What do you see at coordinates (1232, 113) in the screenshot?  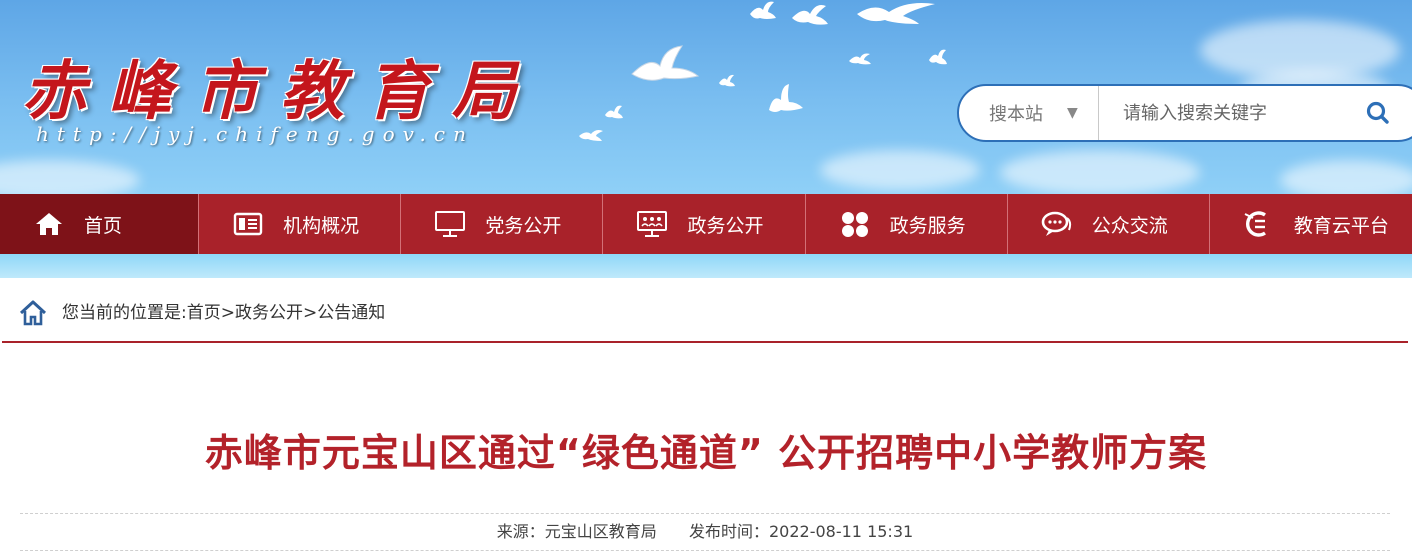 I see `search-input` at bounding box center [1232, 113].